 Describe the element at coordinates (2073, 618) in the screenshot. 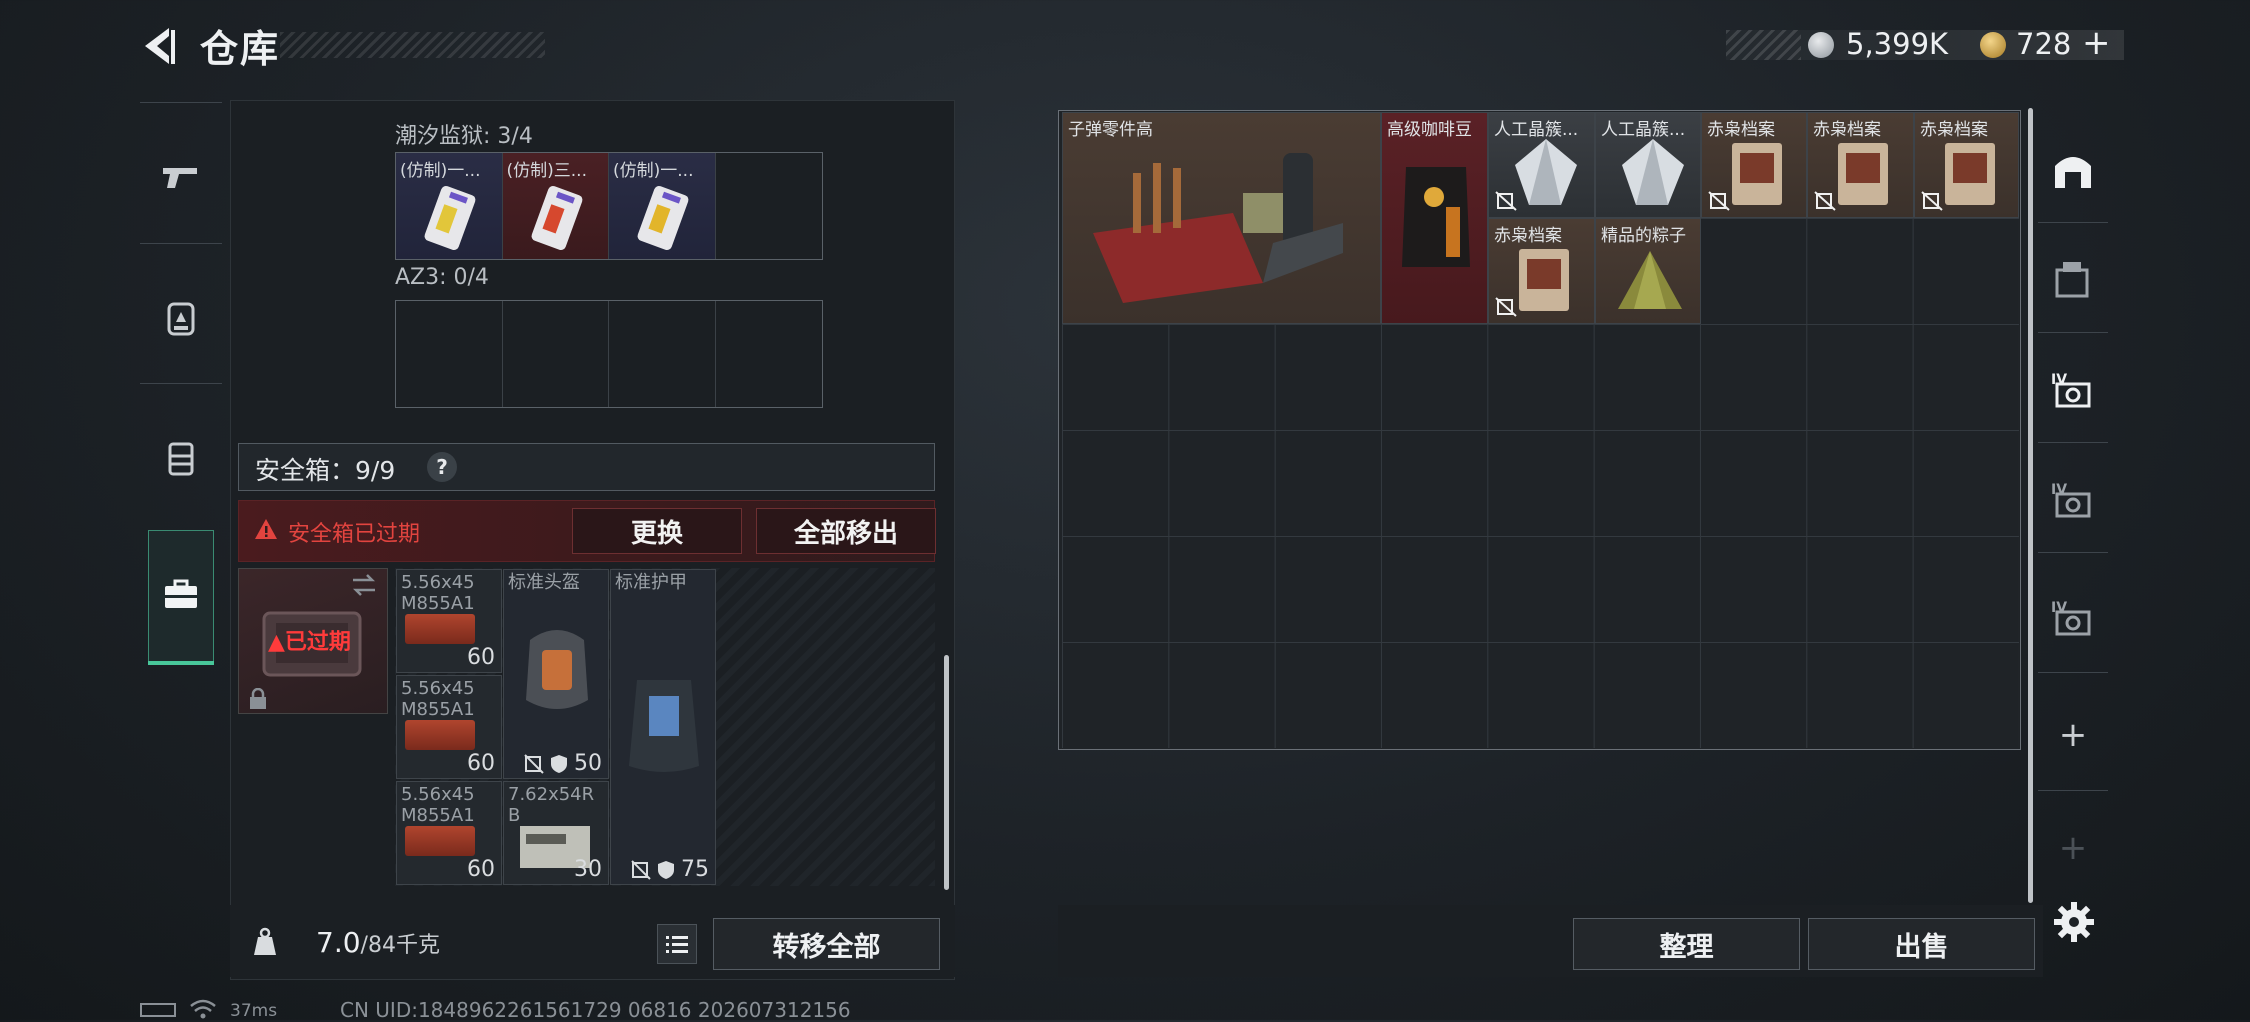

I see `tab-stash-iv-3: IV` at that location.